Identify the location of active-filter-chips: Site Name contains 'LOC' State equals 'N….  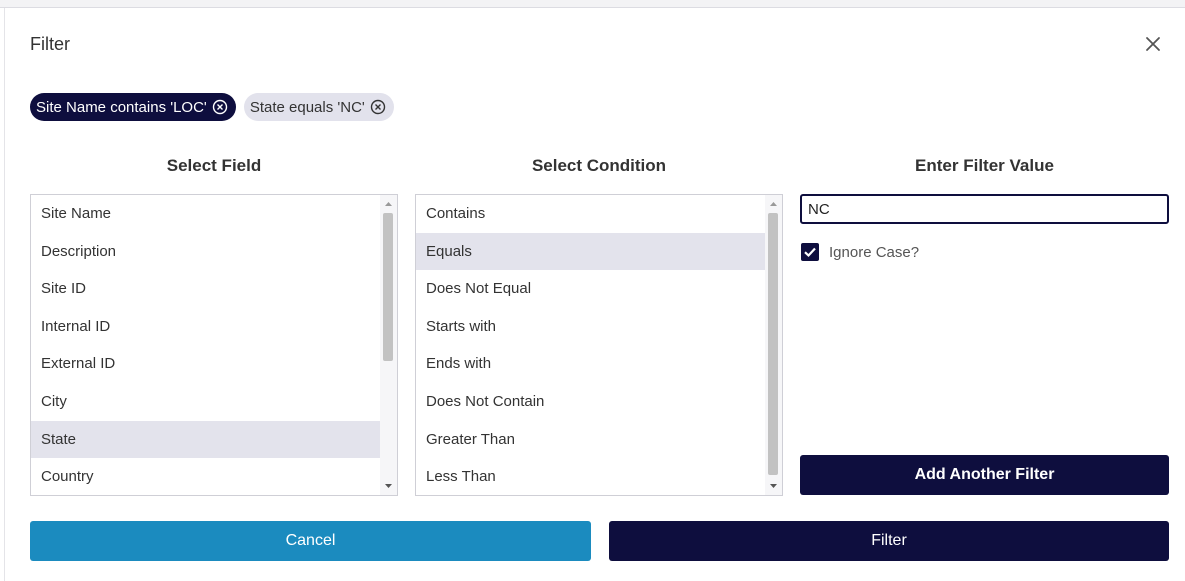
(212, 107).